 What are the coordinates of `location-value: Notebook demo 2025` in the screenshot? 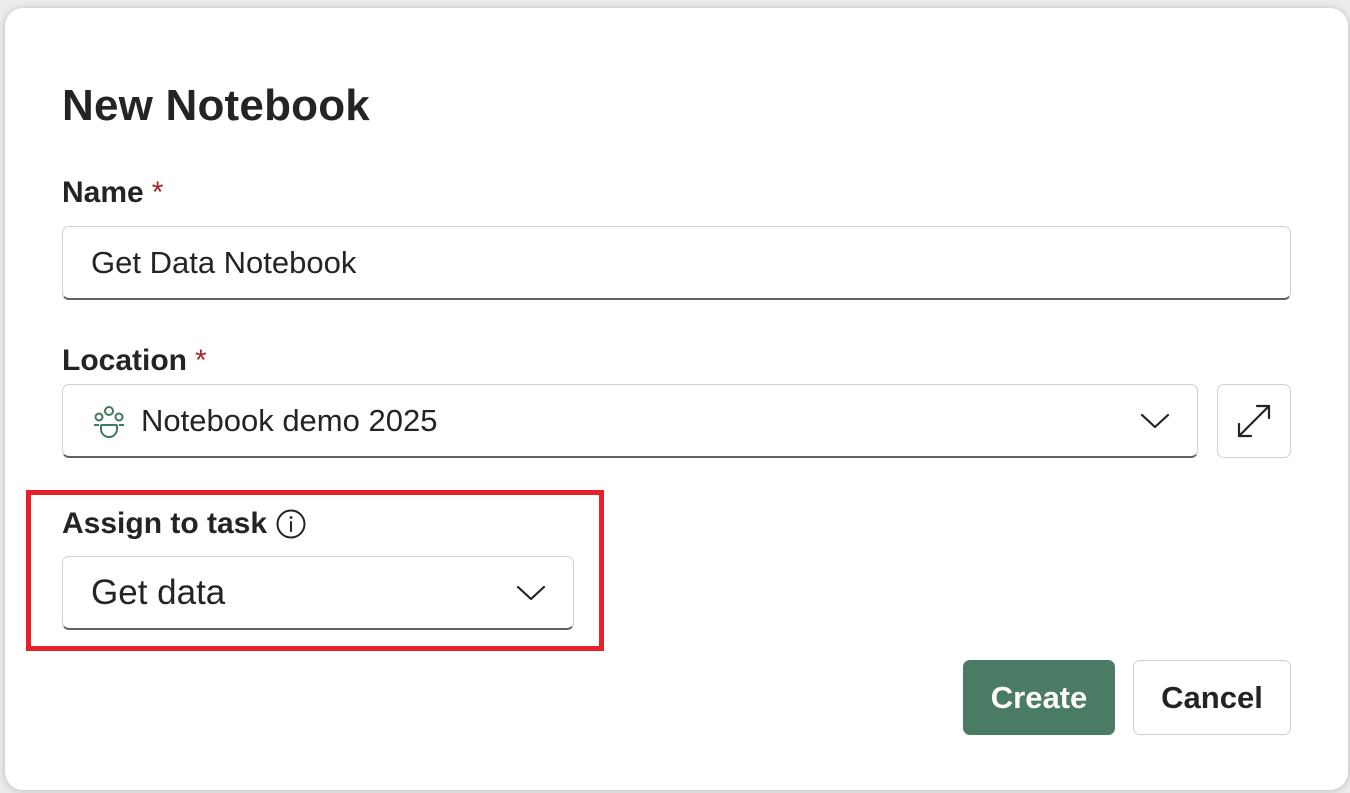 It's located at (289, 420).